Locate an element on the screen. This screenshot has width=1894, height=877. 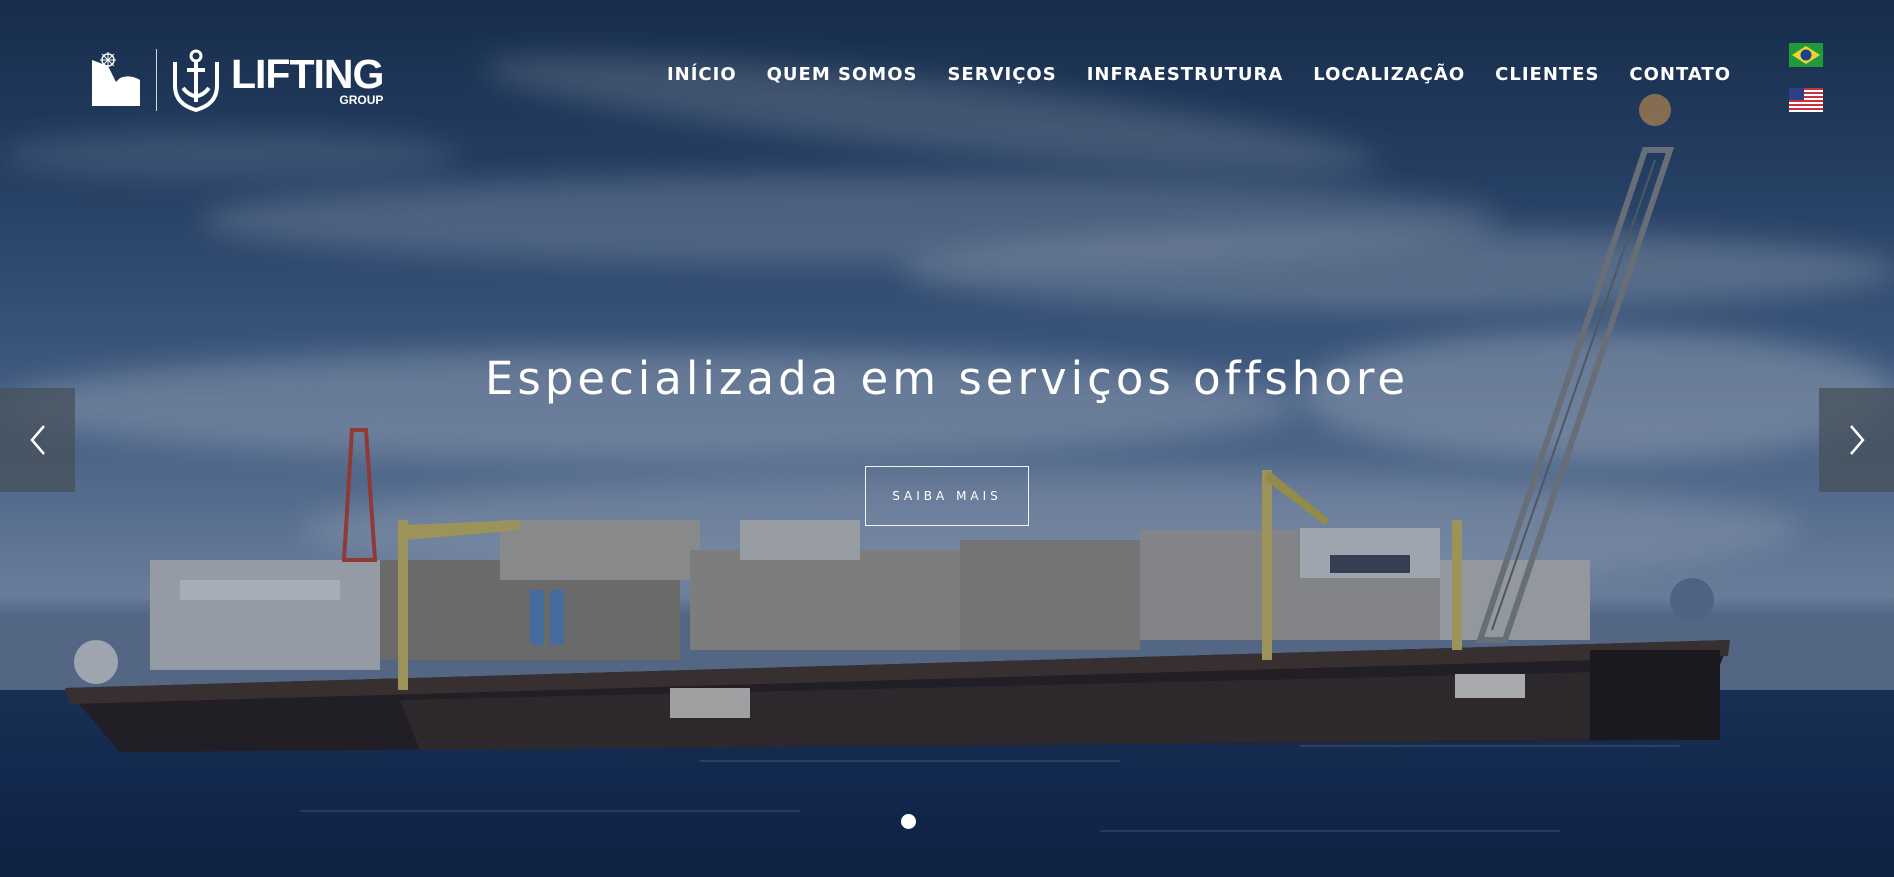
brand-name: LIFTING is located at coordinates (307, 74).